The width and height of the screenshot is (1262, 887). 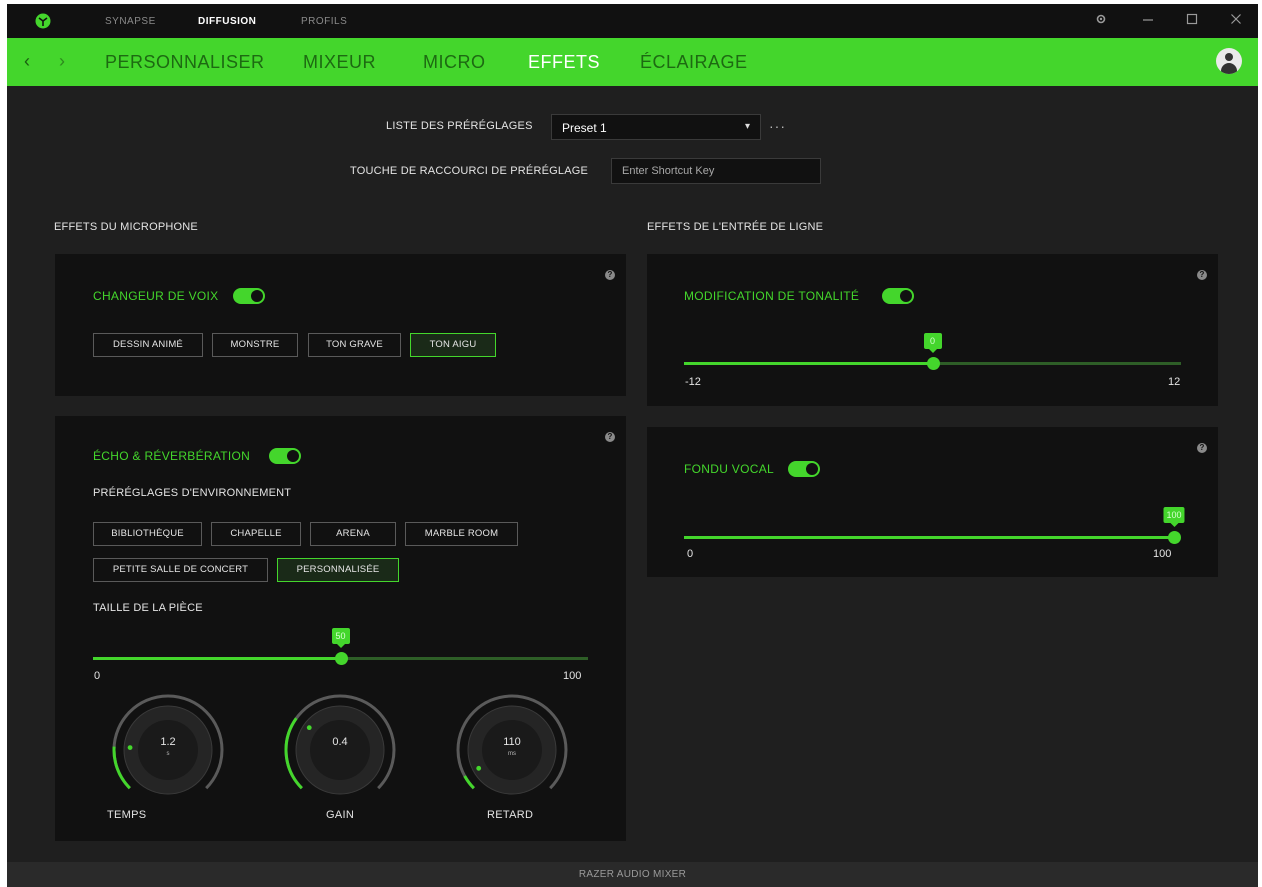 I want to click on pitch-fill, so click(x=808, y=363).